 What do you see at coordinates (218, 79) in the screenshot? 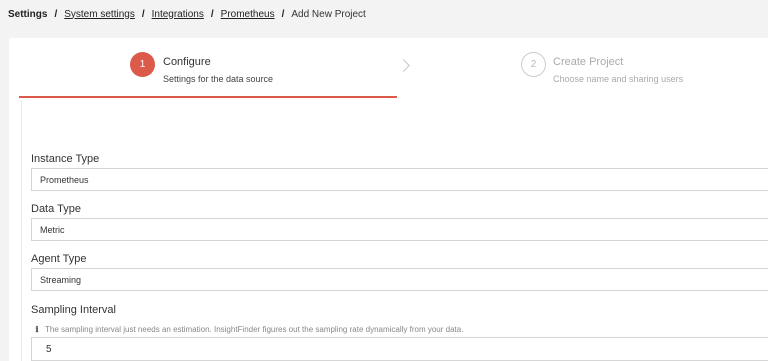
I see `step-subtitle: Settings for the data source` at bounding box center [218, 79].